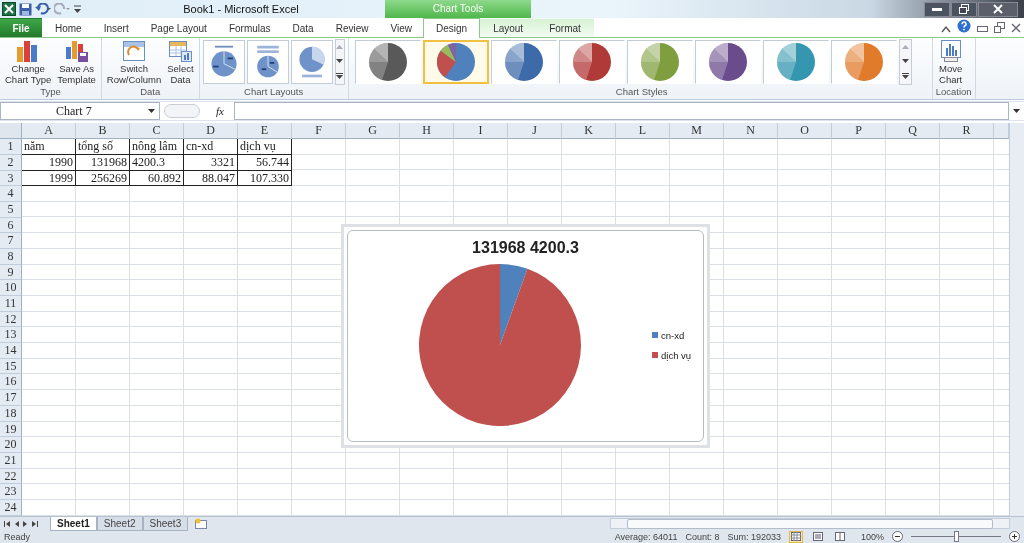  What do you see at coordinates (201, 523) in the screenshot?
I see `insert-sheet-icon` at bounding box center [201, 523].